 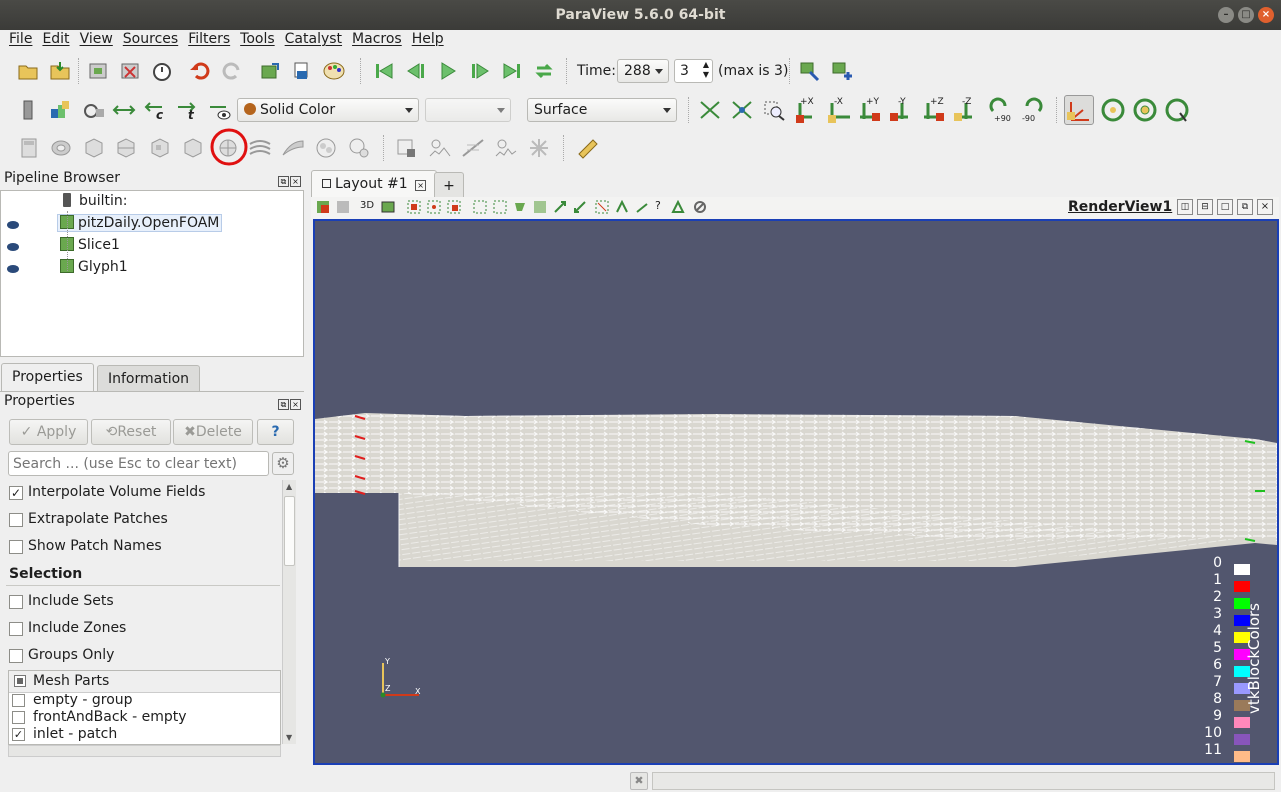 I want to click on grow-selection-icon, so click(x=560, y=207).